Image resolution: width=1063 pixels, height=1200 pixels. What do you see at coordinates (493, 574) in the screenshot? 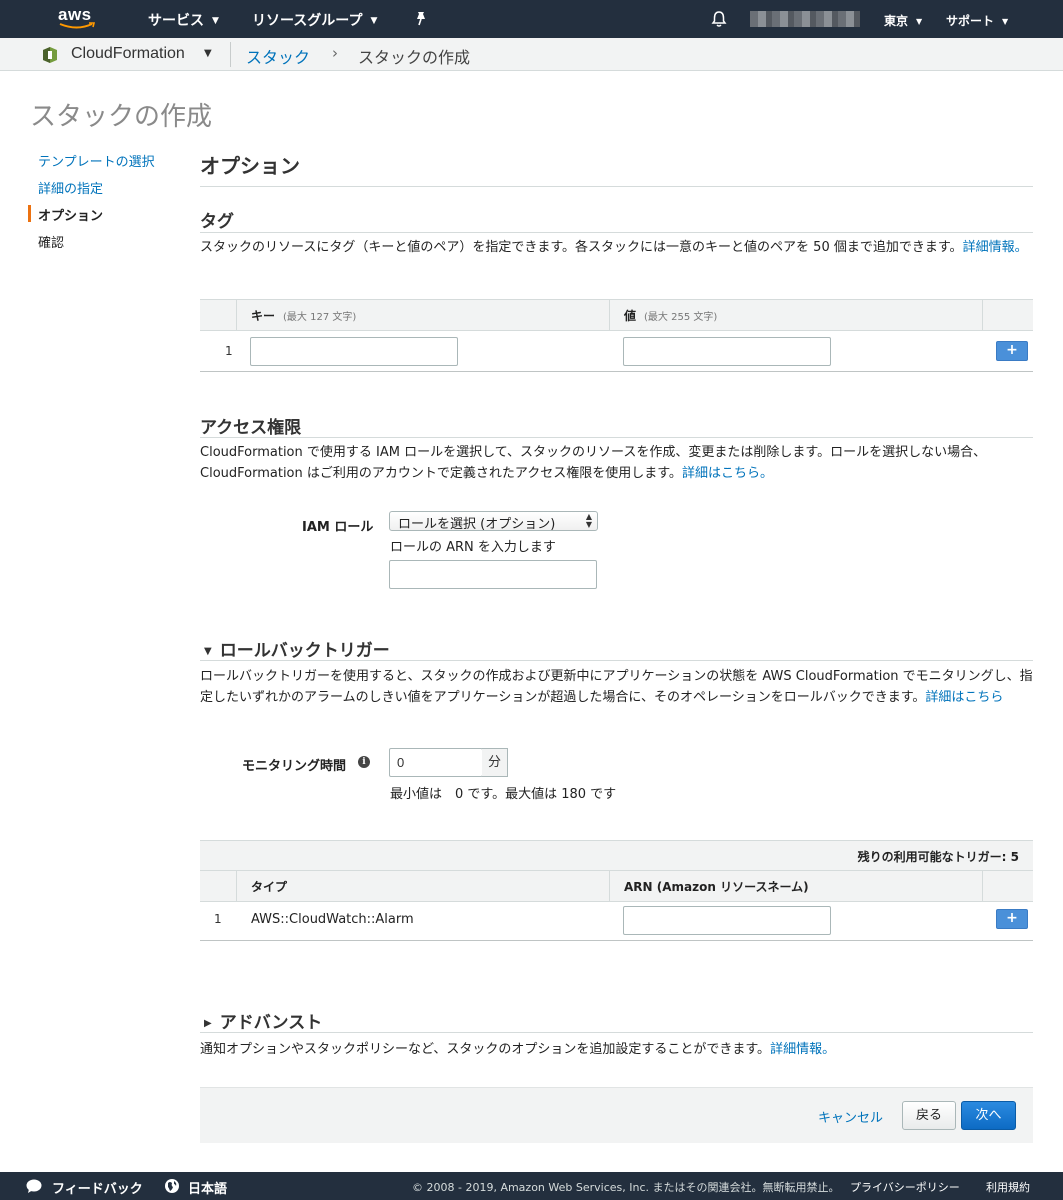
I see `role-arn-input` at bounding box center [493, 574].